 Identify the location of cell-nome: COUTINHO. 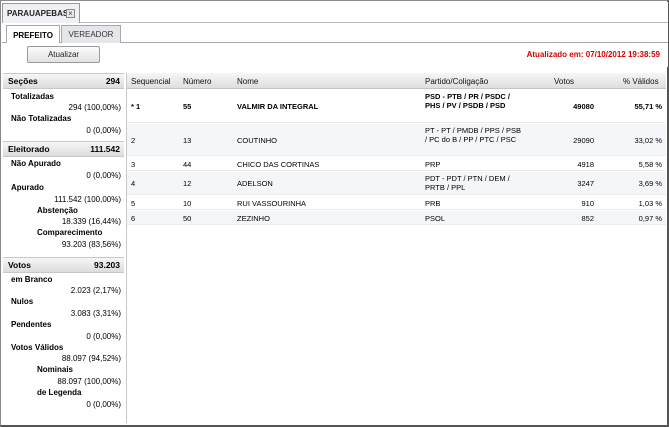
(257, 140).